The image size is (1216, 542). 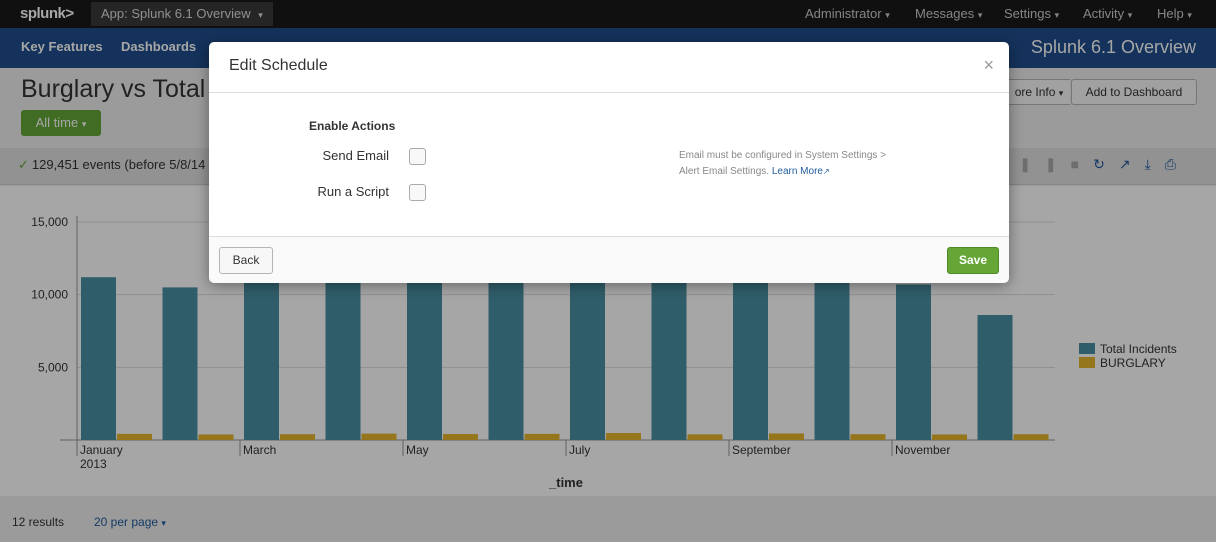 What do you see at coordinates (355, 155) in the screenshot?
I see `send-email-label: Send Email` at bounding box center [355, 155].